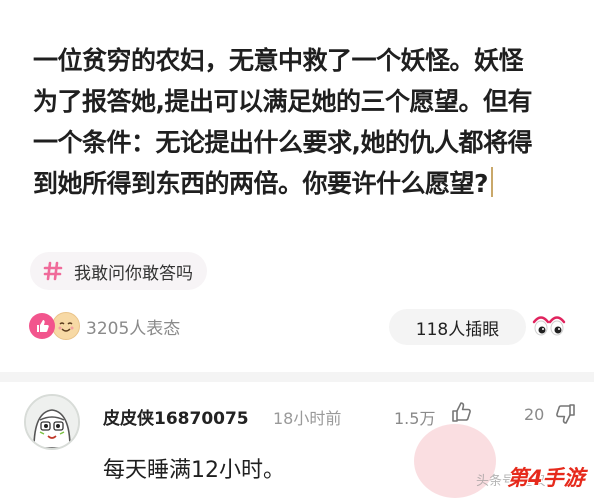 Image resolution: width=594 pixels, height=503 pixels. Describe the element at coordinates (283, 142) in the screenshot. I see `post-line: 一个条件：无论提出什么要求,她的仇人都将得` at that location.